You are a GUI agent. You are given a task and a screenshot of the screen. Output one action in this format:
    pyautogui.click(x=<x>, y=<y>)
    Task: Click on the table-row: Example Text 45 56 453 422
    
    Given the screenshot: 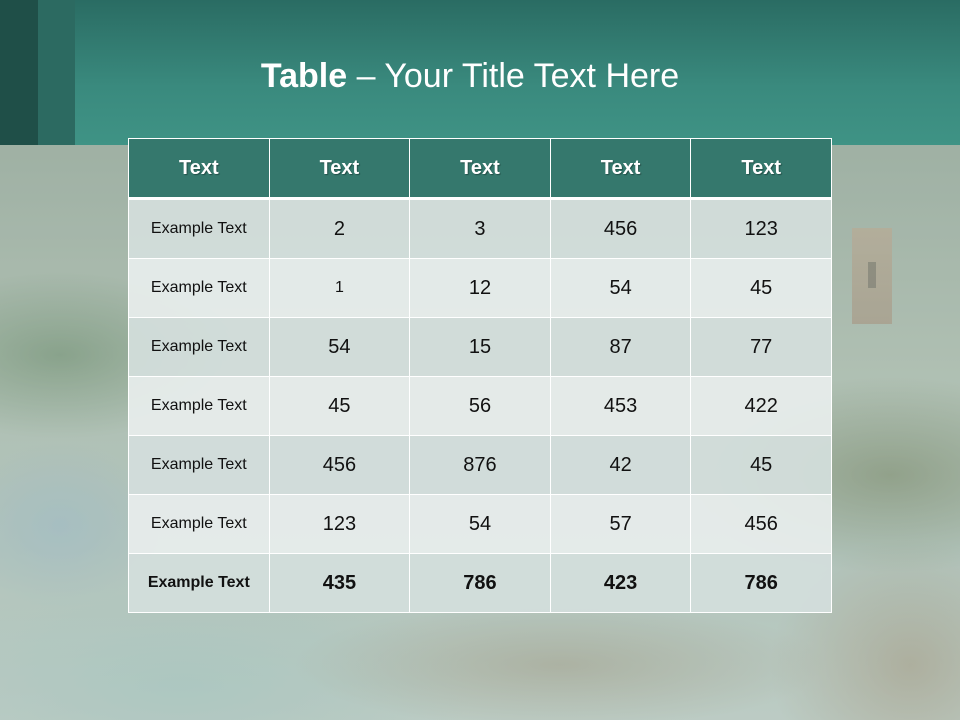 What is the action you would take?
    pyautogui.click(x=480, y=406)
    